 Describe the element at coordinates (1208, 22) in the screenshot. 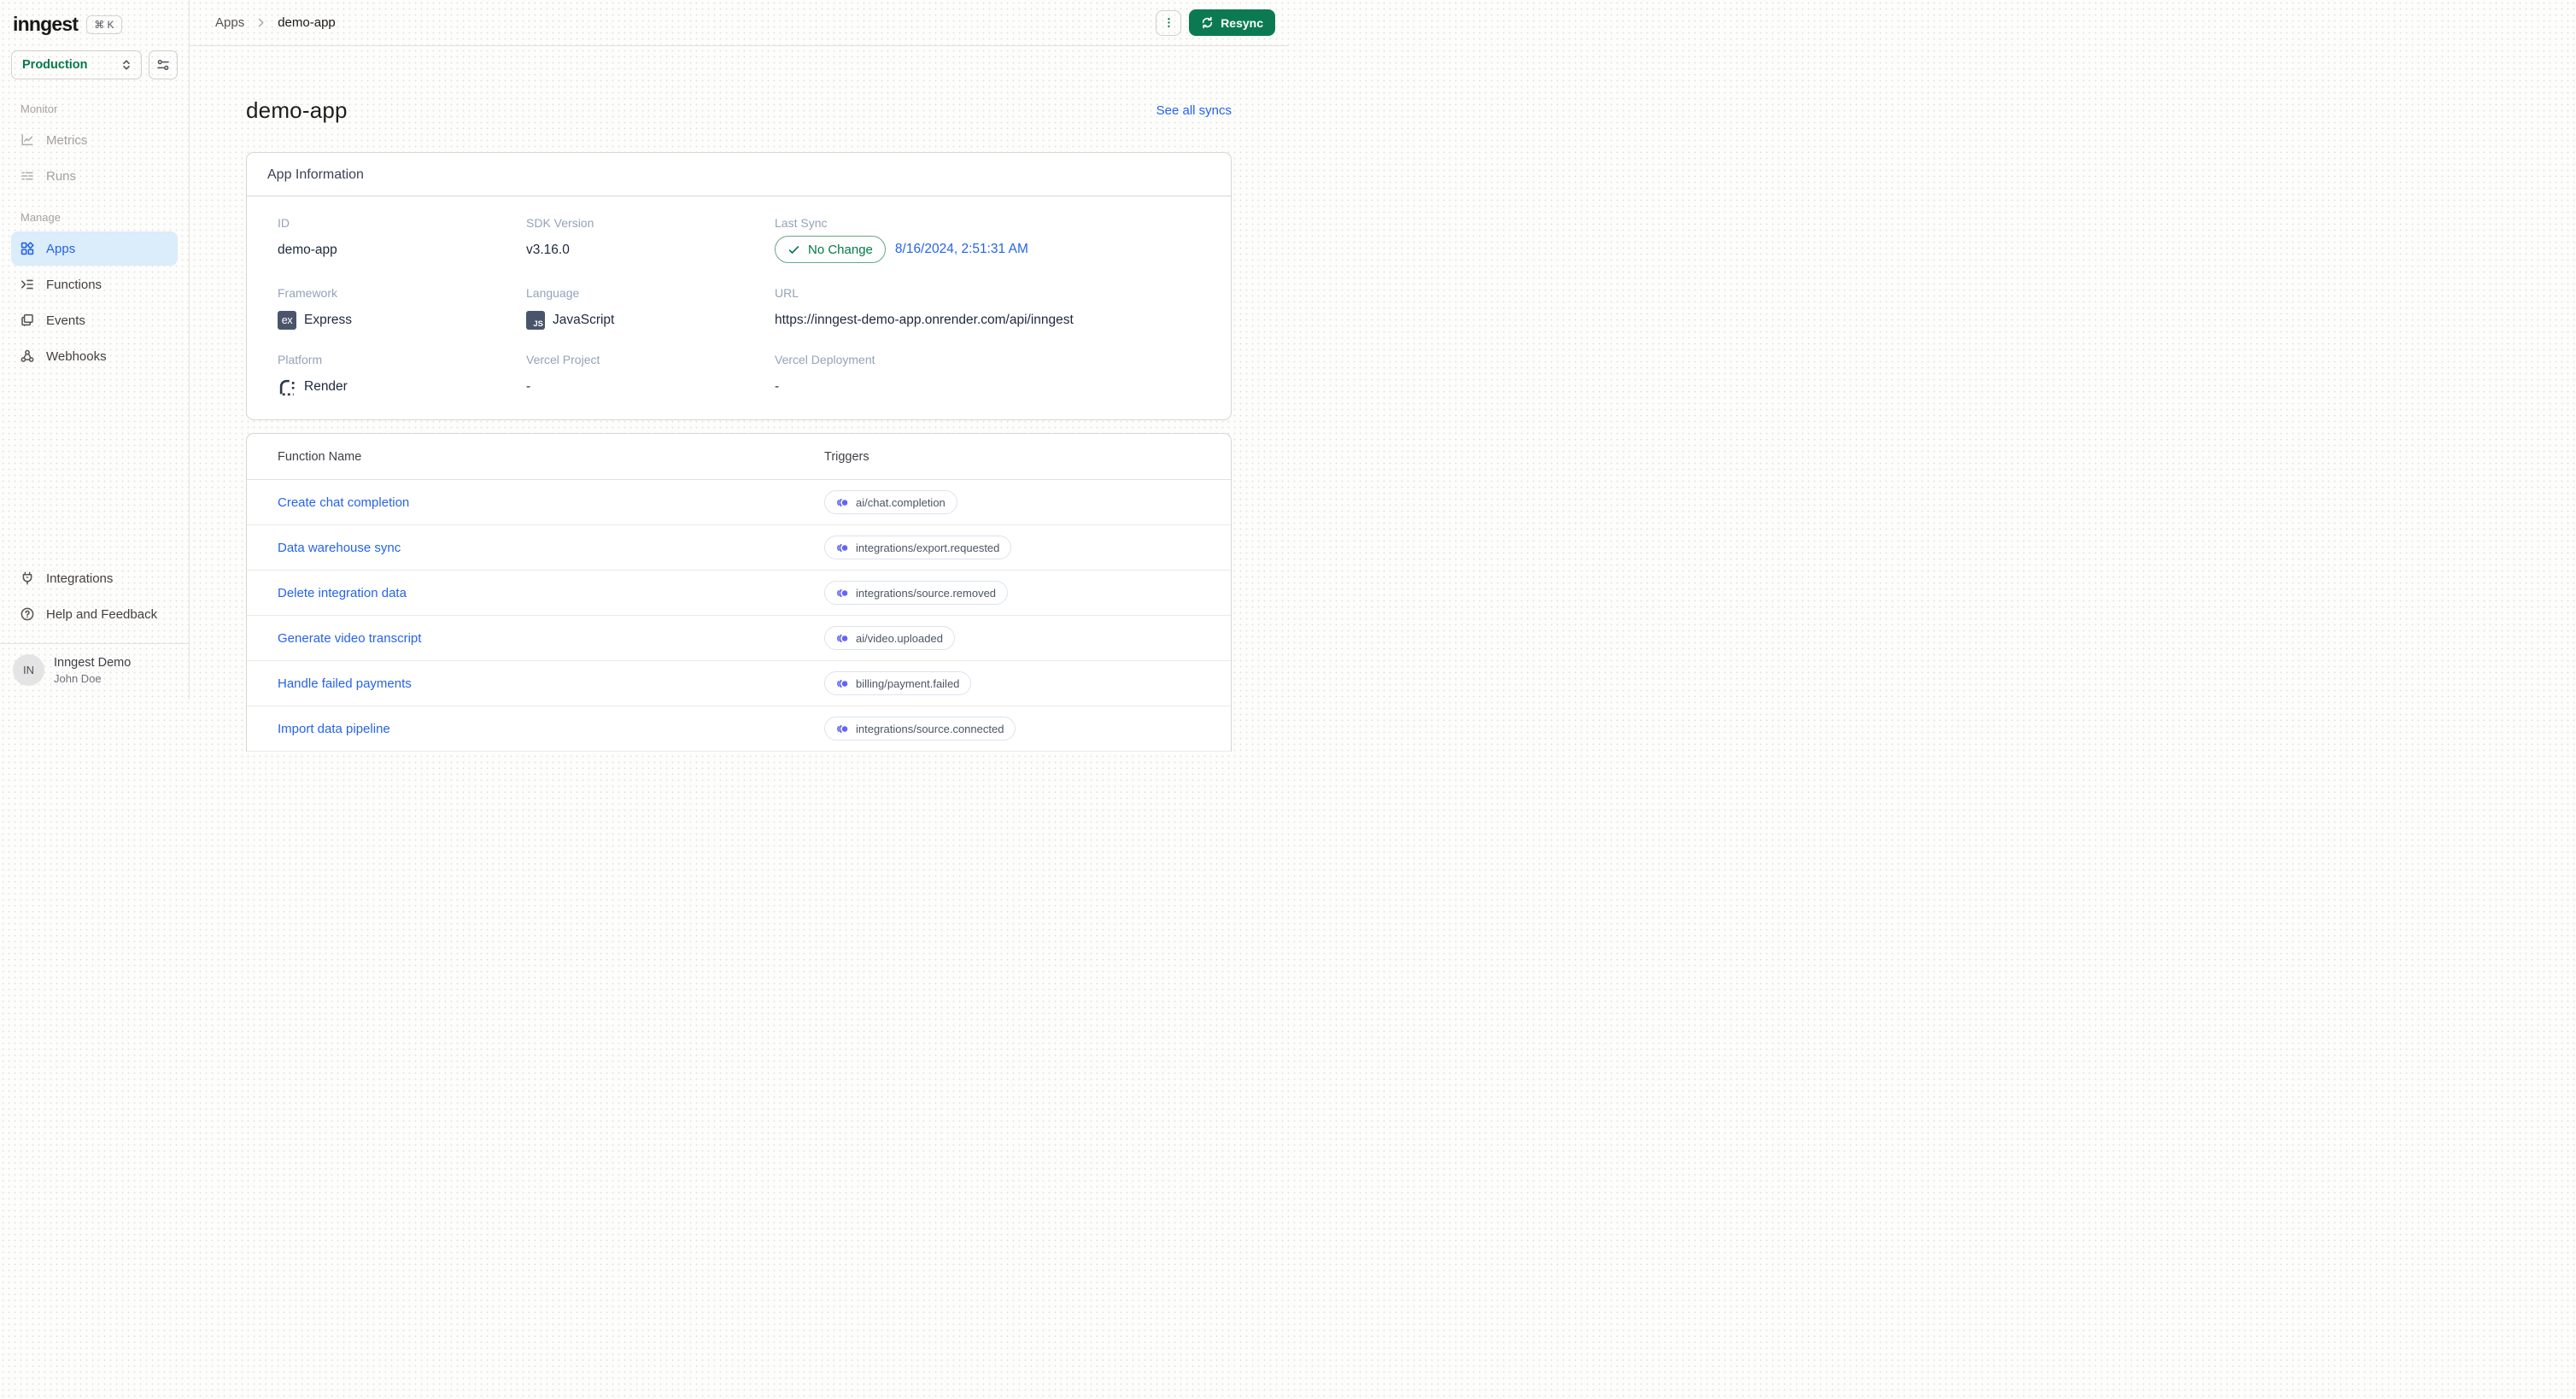

I see `refresh-icon` at that location.